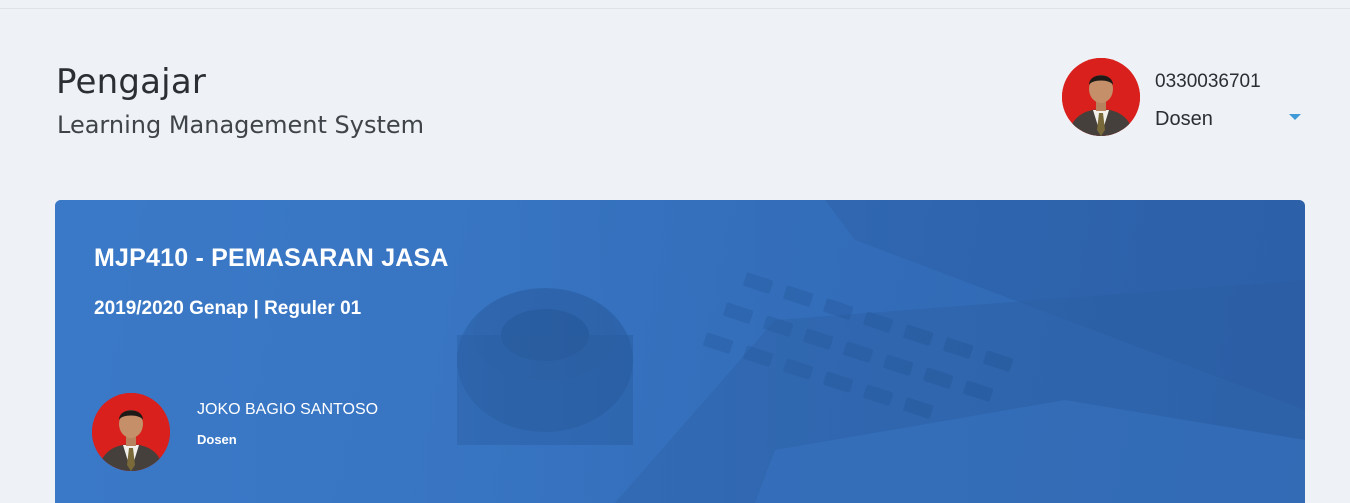 The height and width of the screenshot is (503, 1350). Describe the element at coordinates (271, 258) in the screenshot. I see `course-title: MJP410 - PEMASARAN JASA` at that location.